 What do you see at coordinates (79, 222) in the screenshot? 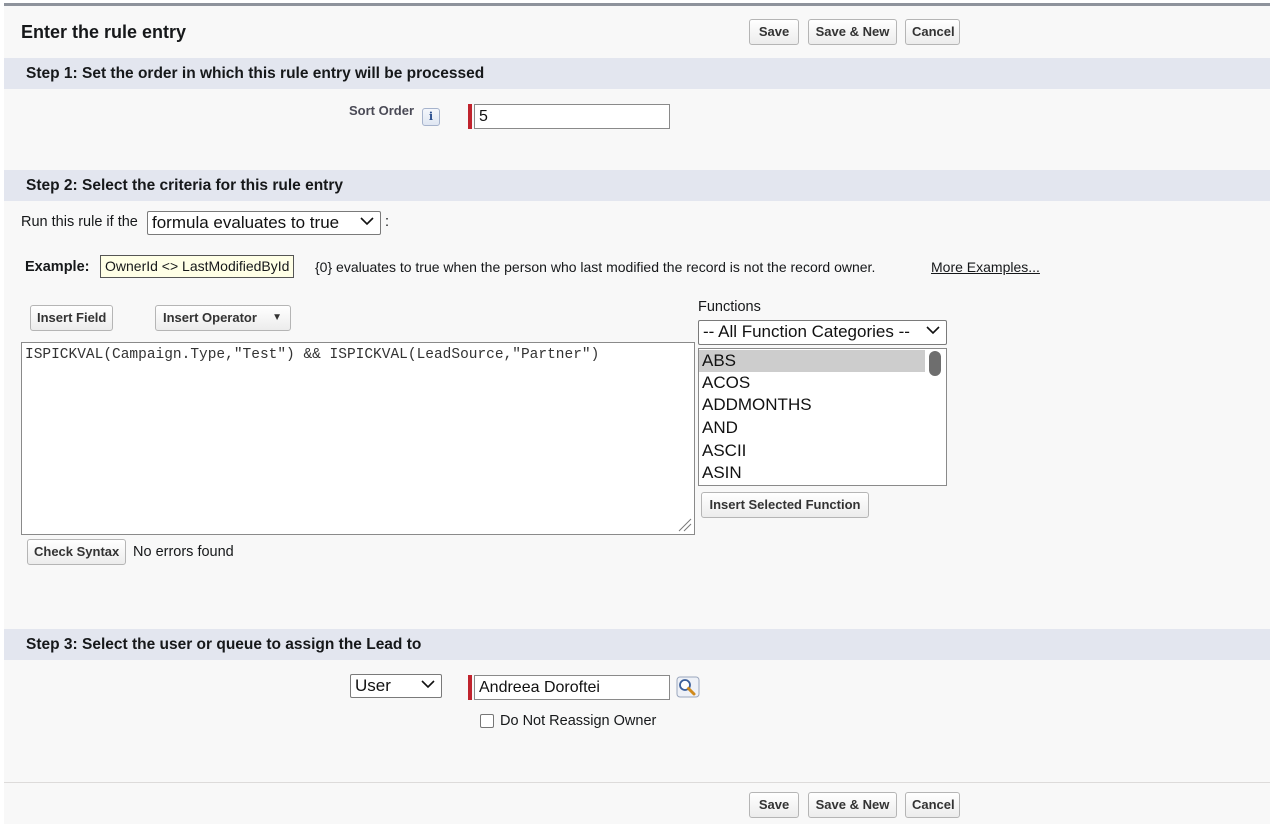
I see `run-rule-prefix: Run this rule if the` at bounding box center [79, 222].